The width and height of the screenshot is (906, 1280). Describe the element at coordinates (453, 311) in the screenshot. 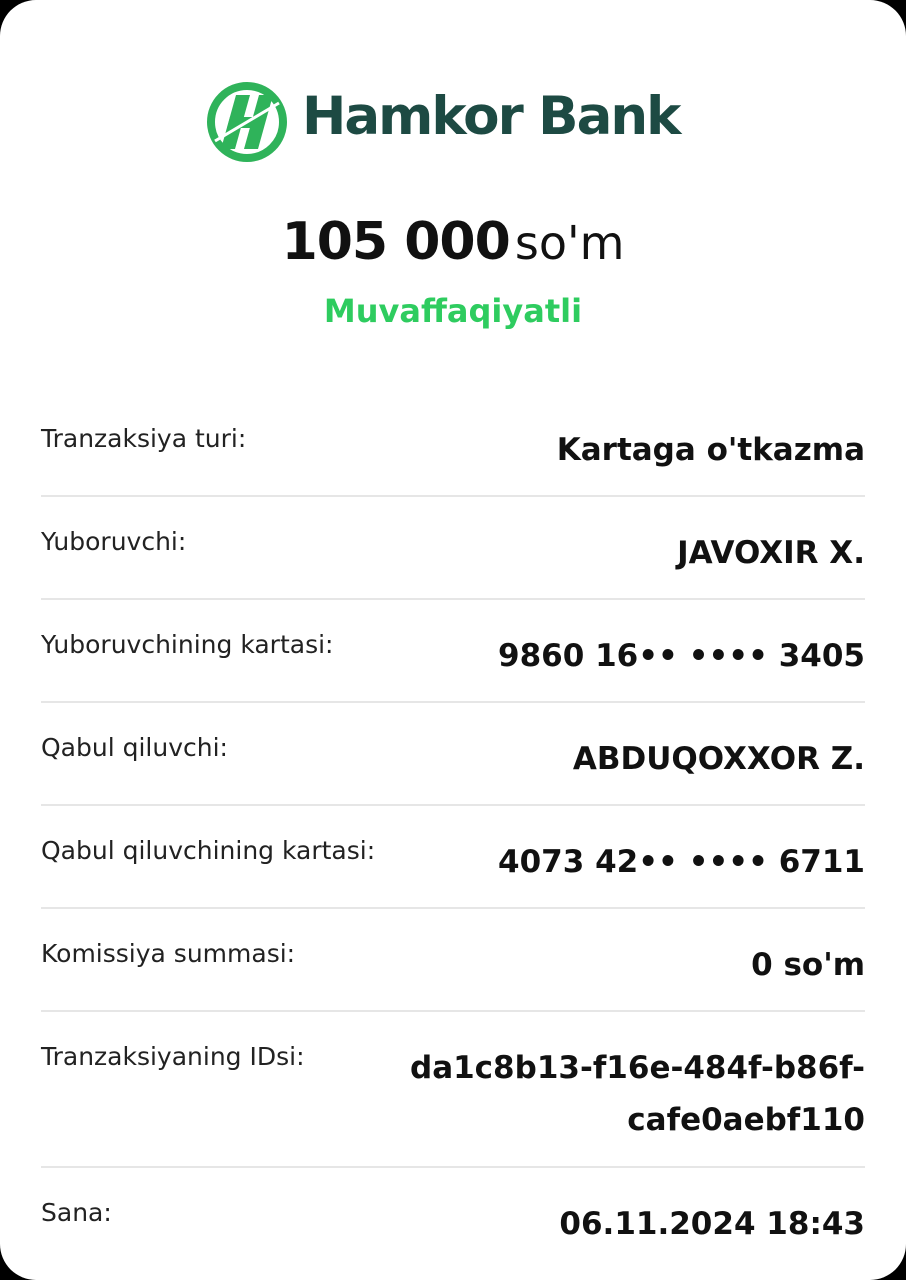

I see `status-text: Muvaffaqiyatli` at that location.